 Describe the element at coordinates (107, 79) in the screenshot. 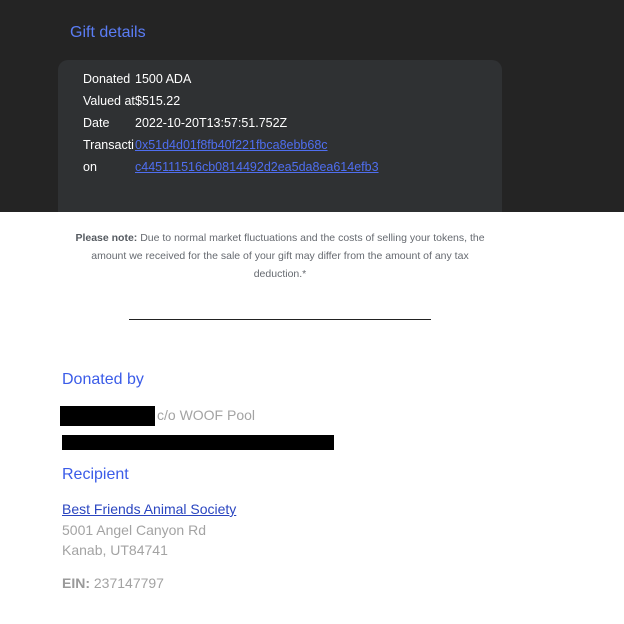

I see `donated-label: Donated` at that location.